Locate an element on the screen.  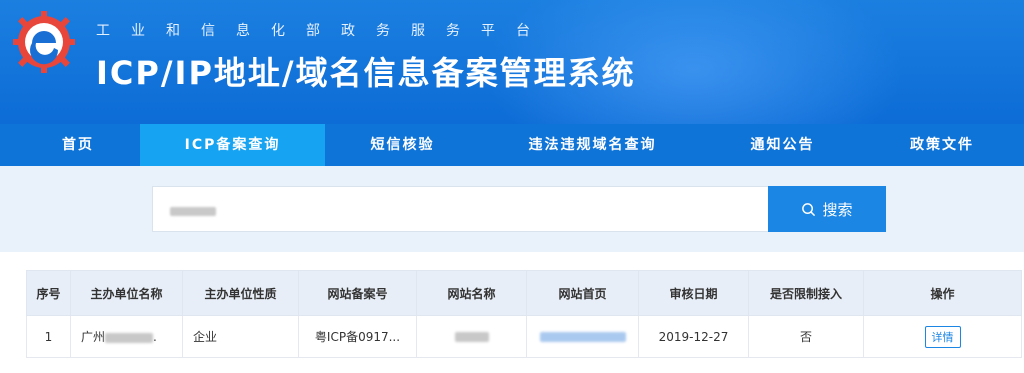
org-name-redacted is located at coordinates (129, 337).